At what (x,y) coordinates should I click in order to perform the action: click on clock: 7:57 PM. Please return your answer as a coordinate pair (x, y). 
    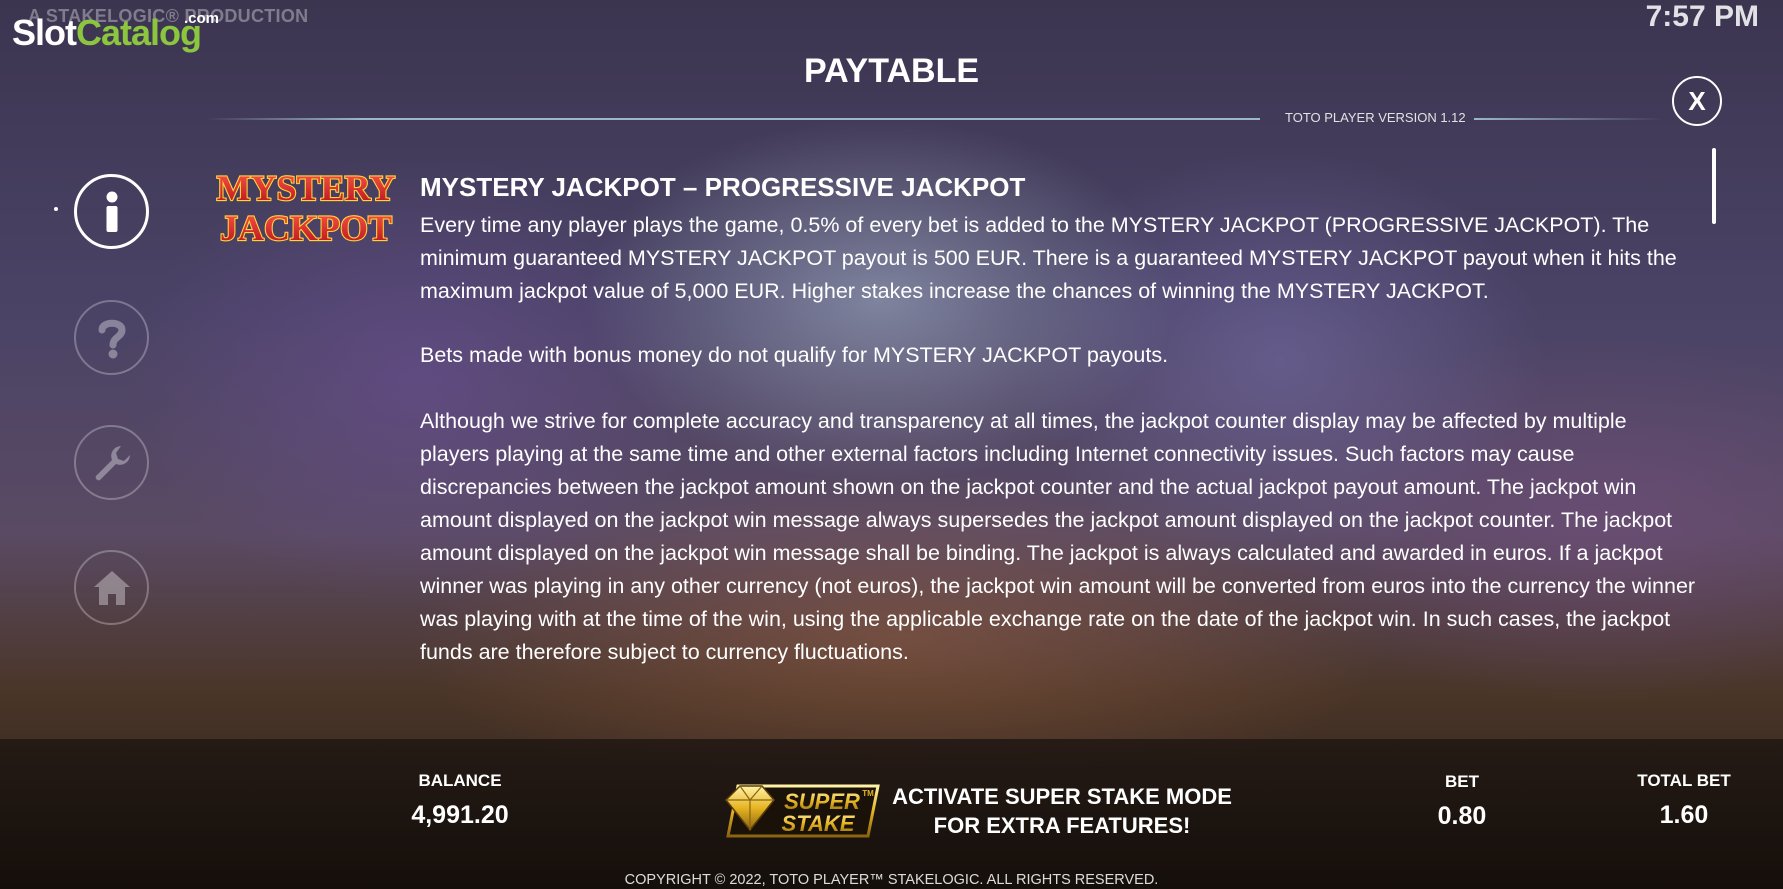
    Looking at the image, I should click on (1702, 16).